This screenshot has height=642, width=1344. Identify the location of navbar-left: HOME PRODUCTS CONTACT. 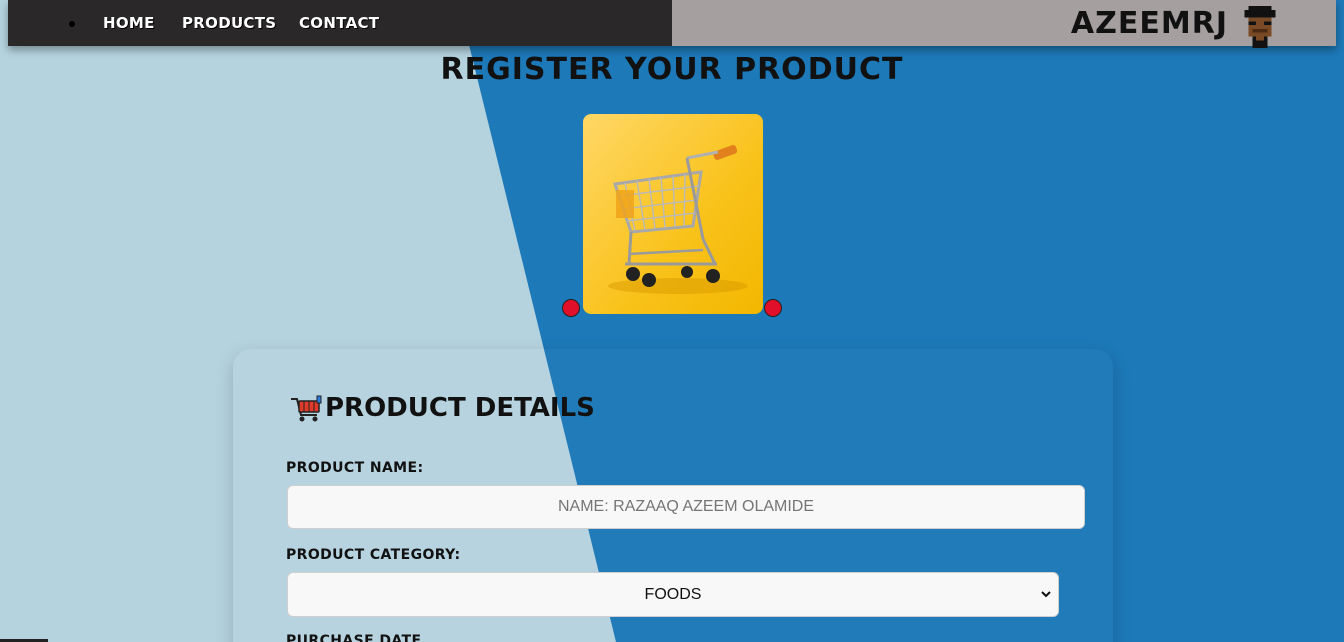
(340, 23).